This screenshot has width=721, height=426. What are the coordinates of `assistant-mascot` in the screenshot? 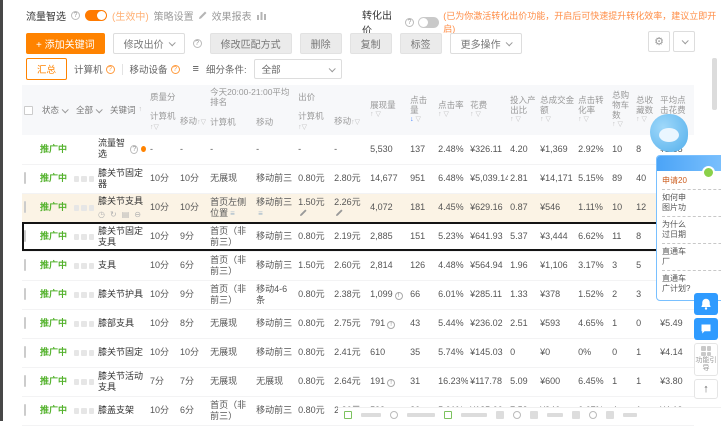 It's located at (669, 133).